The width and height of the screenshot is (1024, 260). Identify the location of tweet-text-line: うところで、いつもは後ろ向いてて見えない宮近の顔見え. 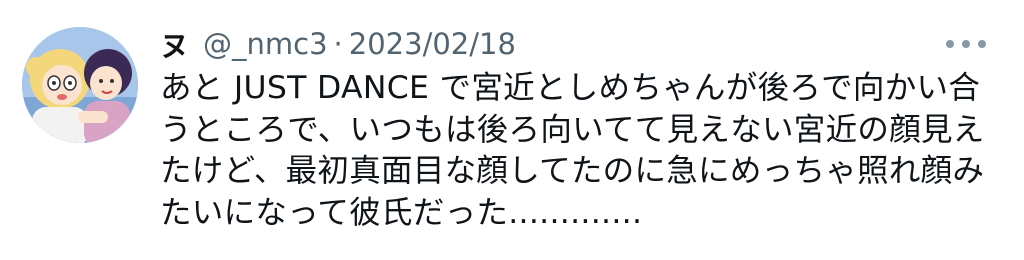
(572, 129).